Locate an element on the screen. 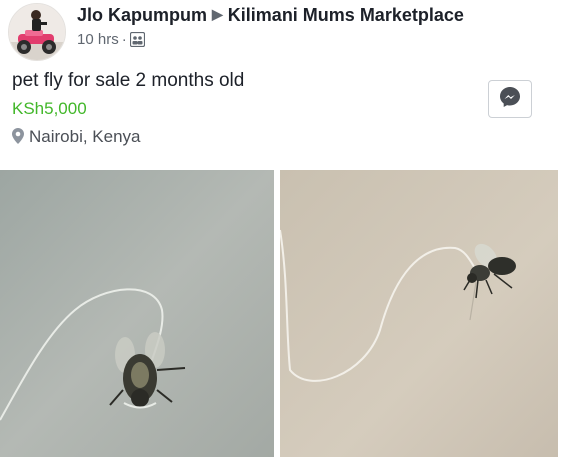 The height and width of the screenshot is (457, 574). post-author-line: Jlo Kapumpum ▶ Kilimani Mums Marketplace is located at coordinates (270, 15).